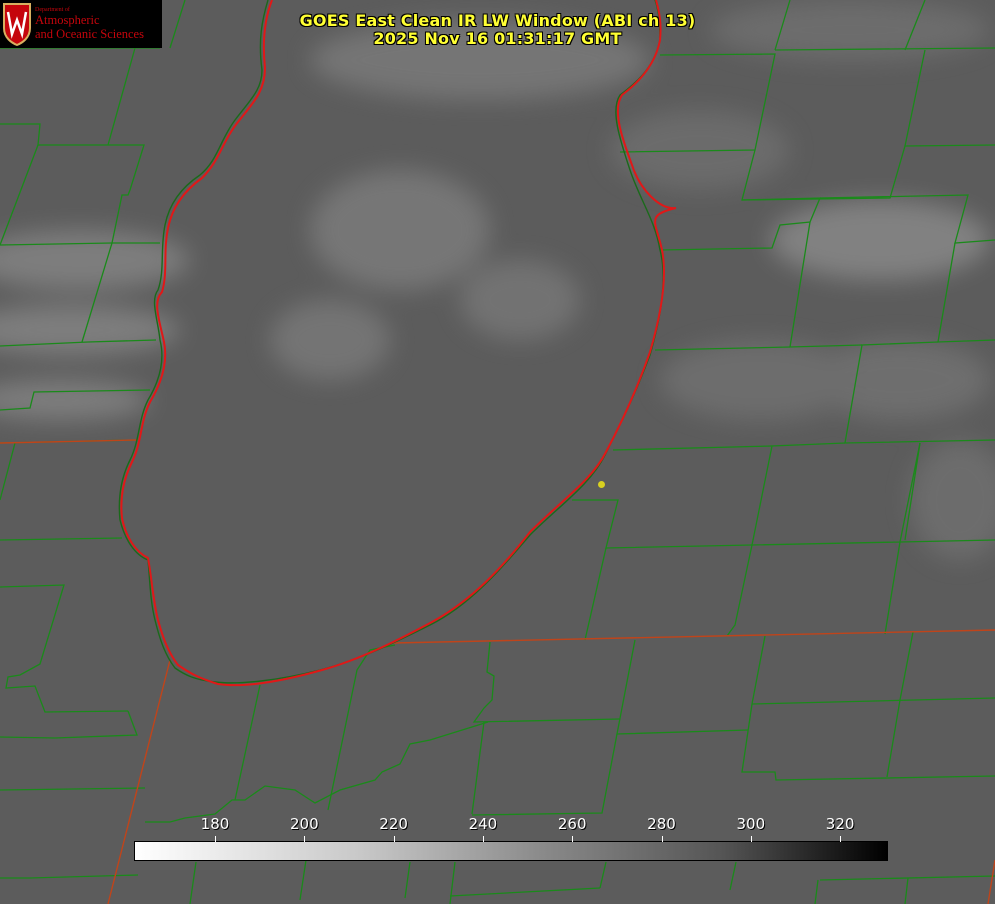 This screenshot has width=995, height=904. What do you see at coordinates (17, 24) in the screenshot?
I see `uw-crest-icon` at bounding box center [17, 24].